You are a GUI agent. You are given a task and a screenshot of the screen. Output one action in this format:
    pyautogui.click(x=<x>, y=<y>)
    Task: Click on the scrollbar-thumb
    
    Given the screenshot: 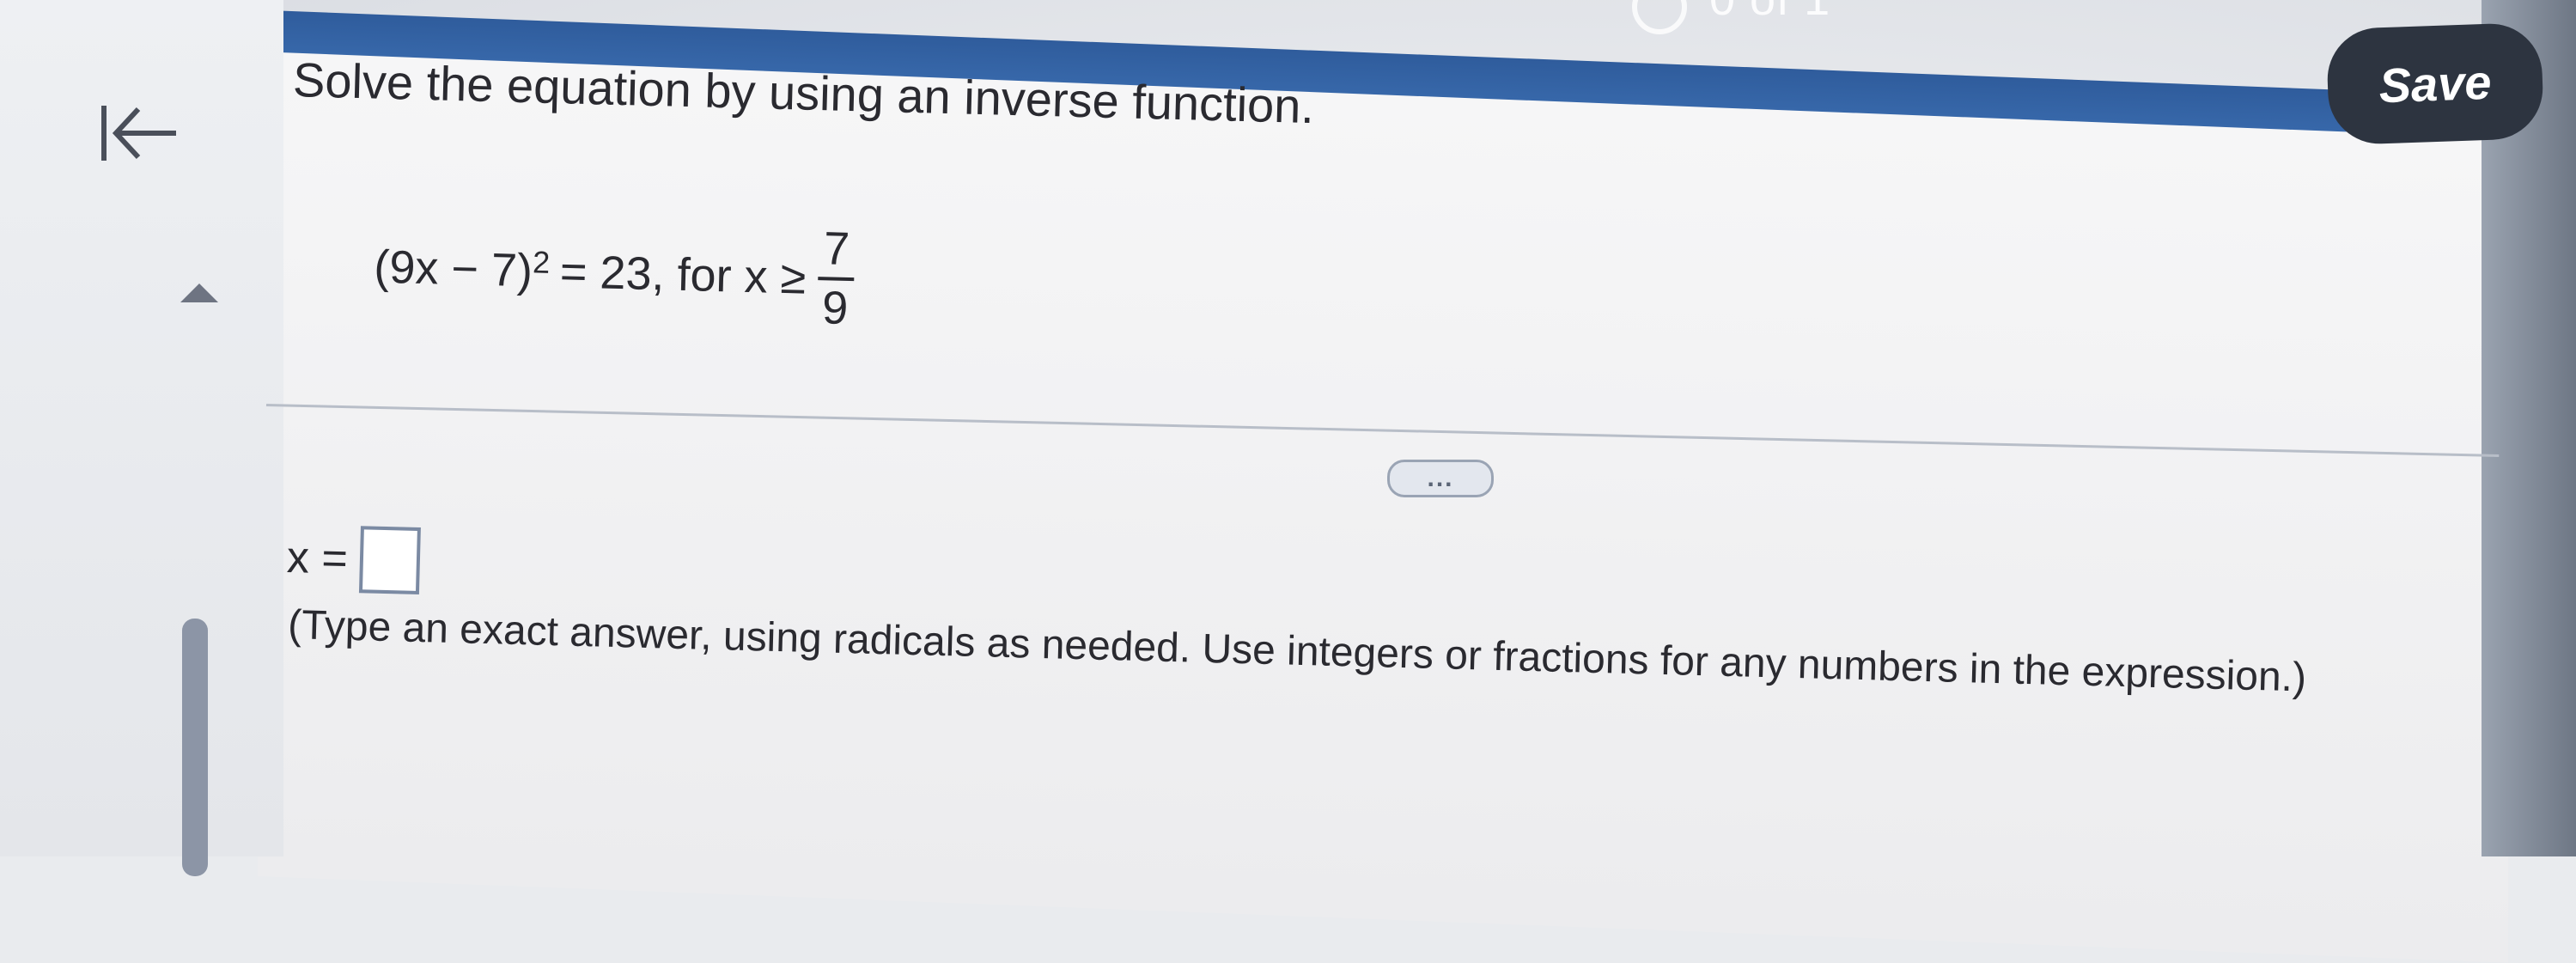 What is the action you would take?
    pyautogui.click(x=195, y=747)
    